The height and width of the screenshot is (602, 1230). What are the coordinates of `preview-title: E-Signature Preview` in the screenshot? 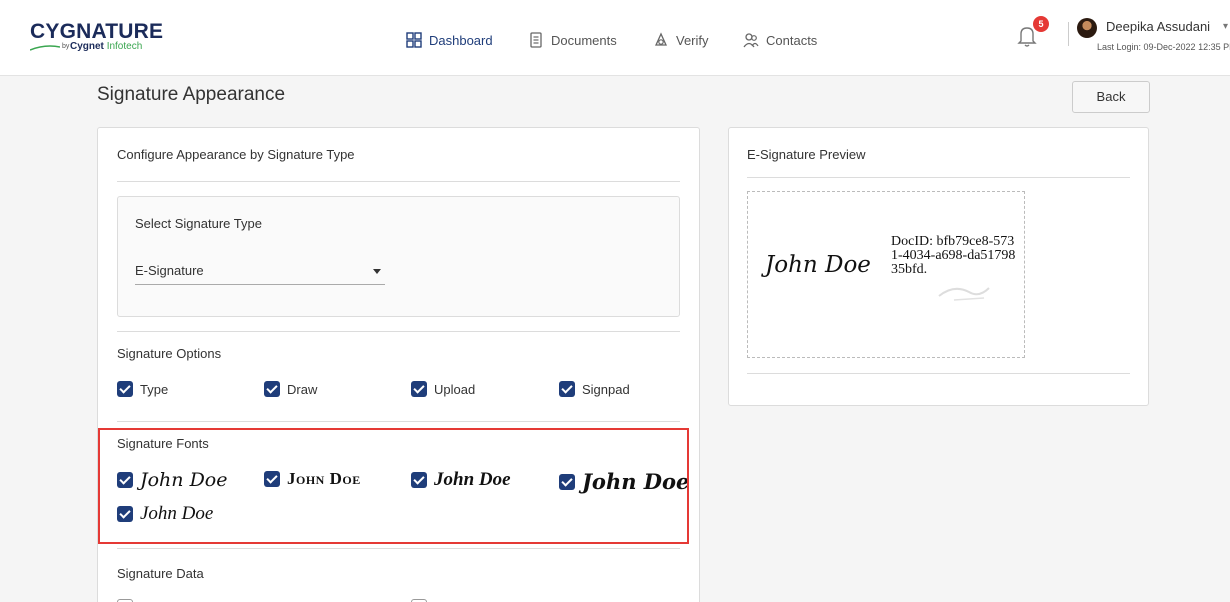 It's located at (806, 154).